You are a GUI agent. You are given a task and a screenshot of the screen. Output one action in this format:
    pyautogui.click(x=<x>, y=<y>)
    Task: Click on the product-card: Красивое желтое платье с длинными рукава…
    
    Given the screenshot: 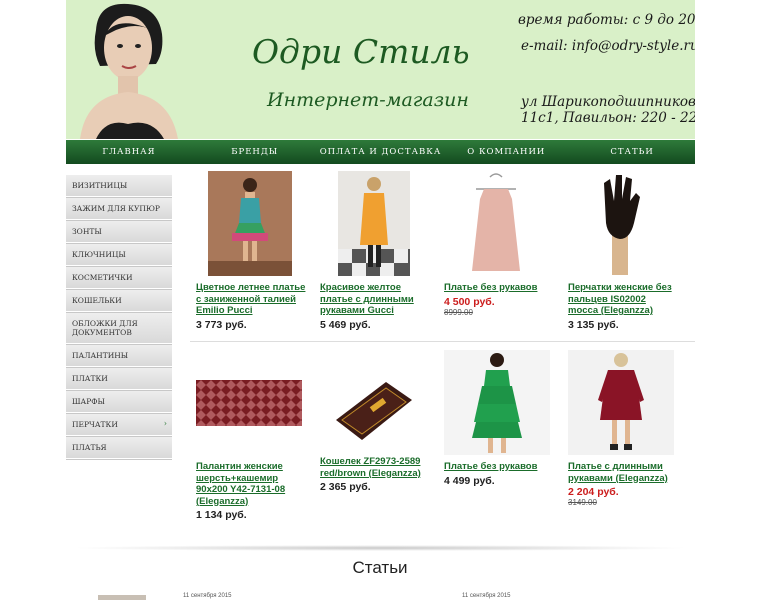 What is the action you would take?
    pyautogui.click(x=375, y=251)
    